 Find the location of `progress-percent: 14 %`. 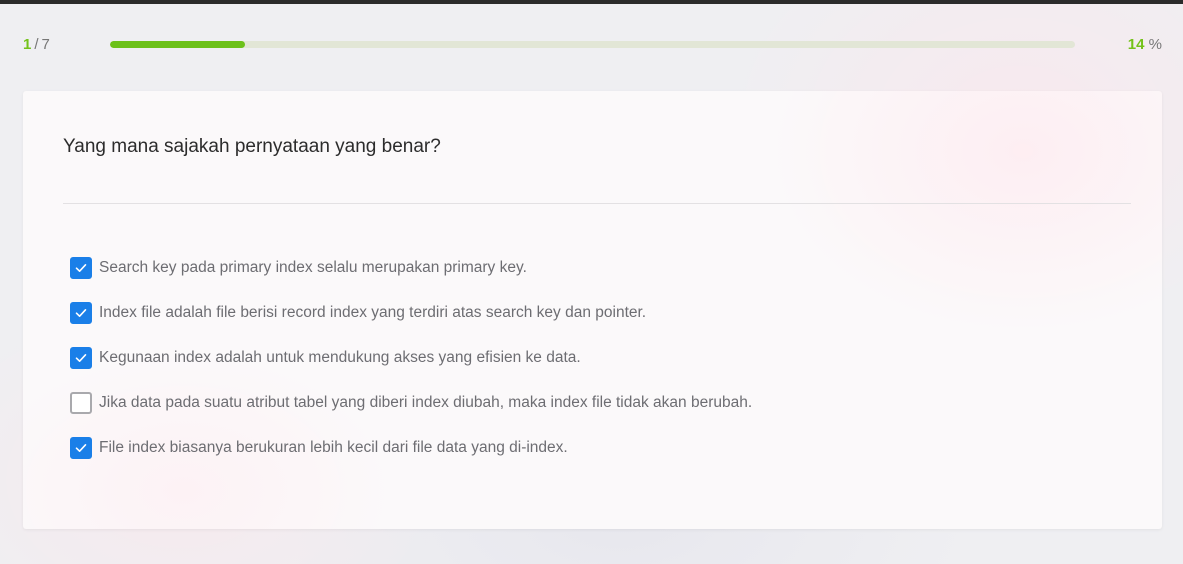

progress-percent: 14 % is located at coordinates (1145, 45).